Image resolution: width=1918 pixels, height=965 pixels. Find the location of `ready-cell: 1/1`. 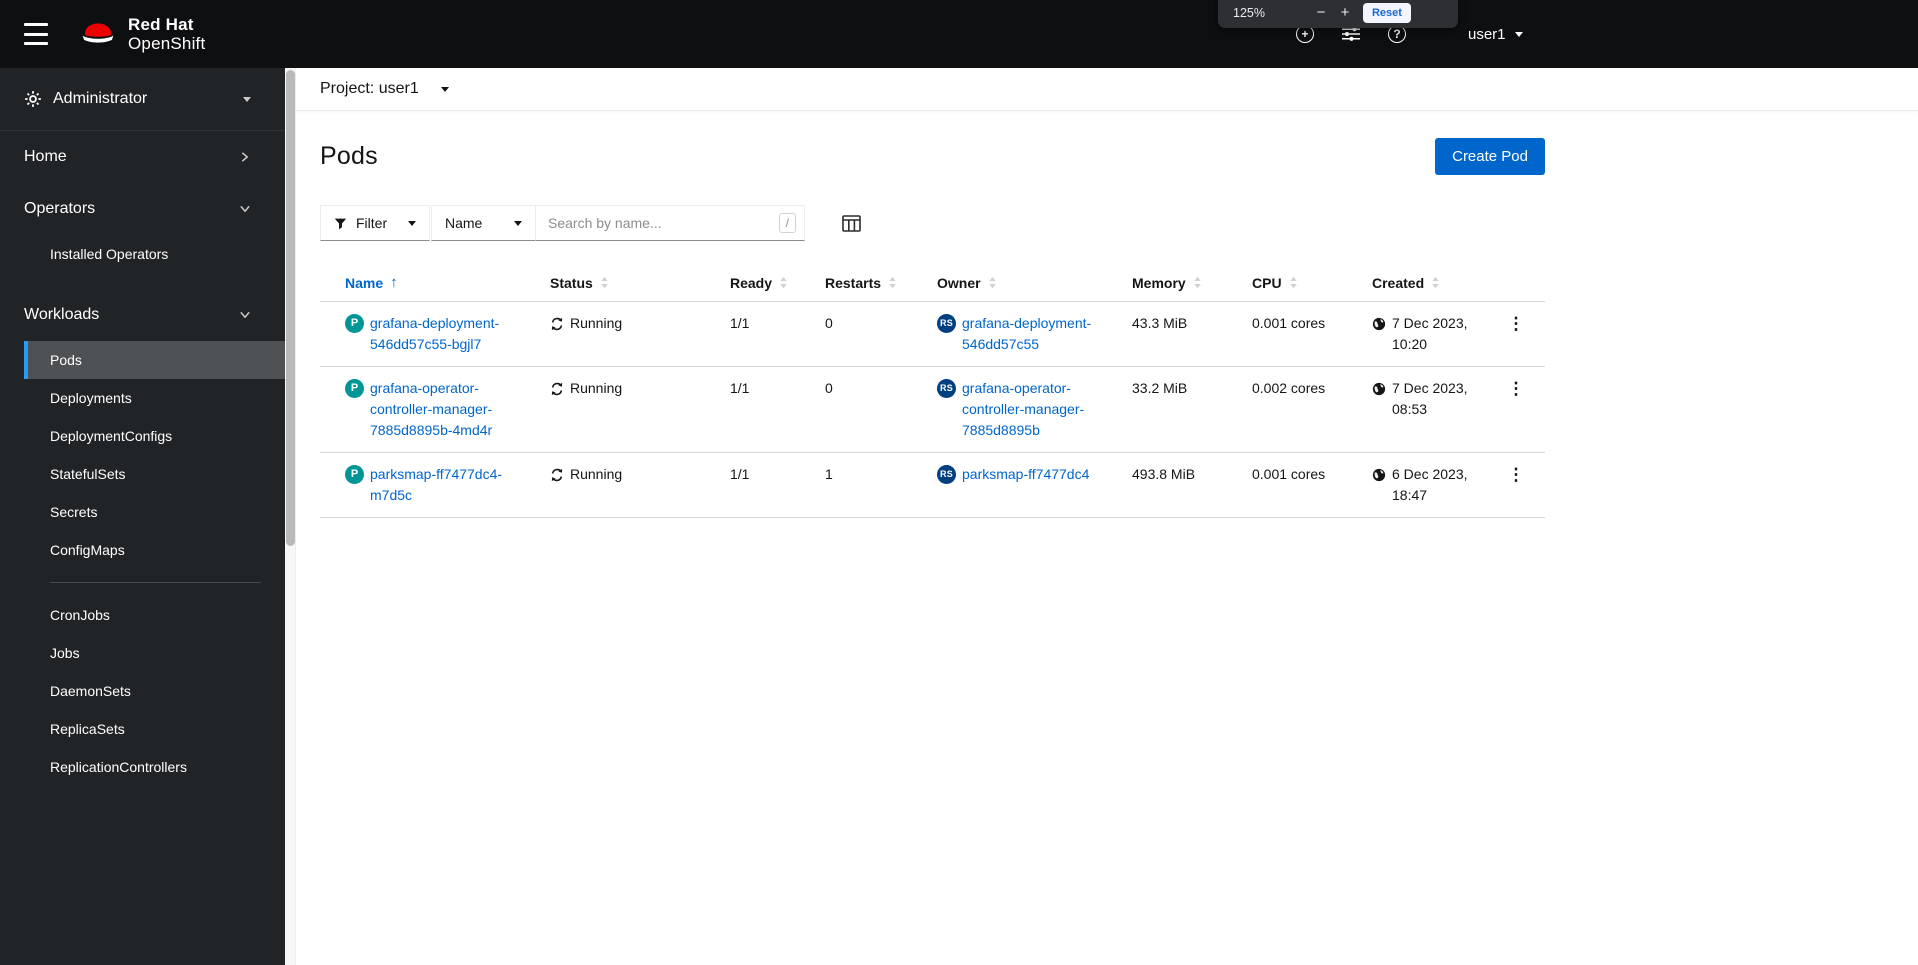

ready-cell: 1/1 is located at coordinates (752, 485).